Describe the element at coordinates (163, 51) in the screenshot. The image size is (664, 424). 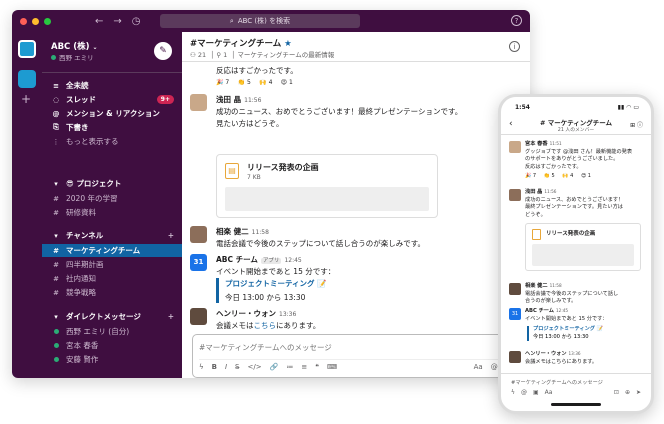
I see `compose-icon: ✎` at that location.